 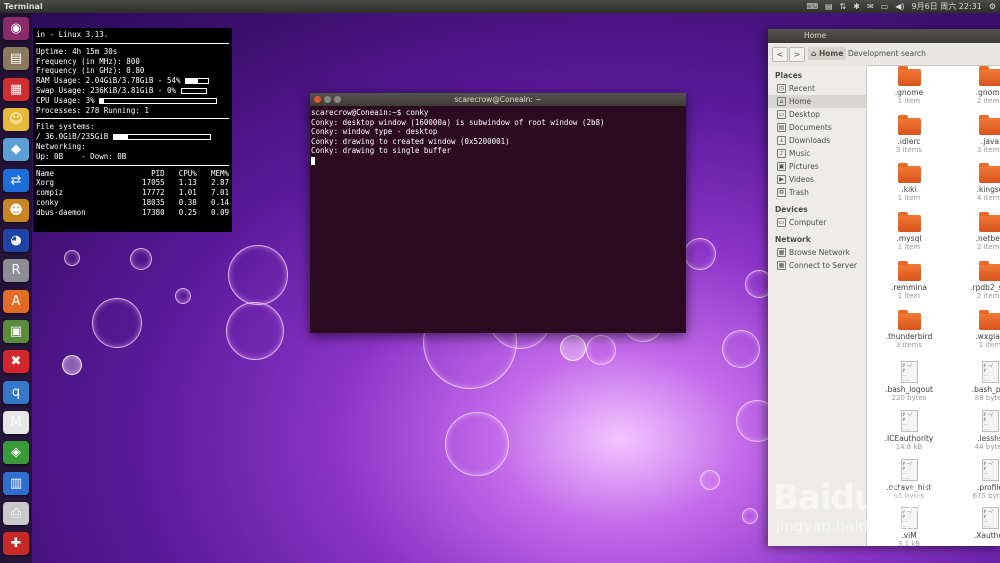 I want to click on sidebar-item-documents: ▤ Documents, so click(x=817, y=127).